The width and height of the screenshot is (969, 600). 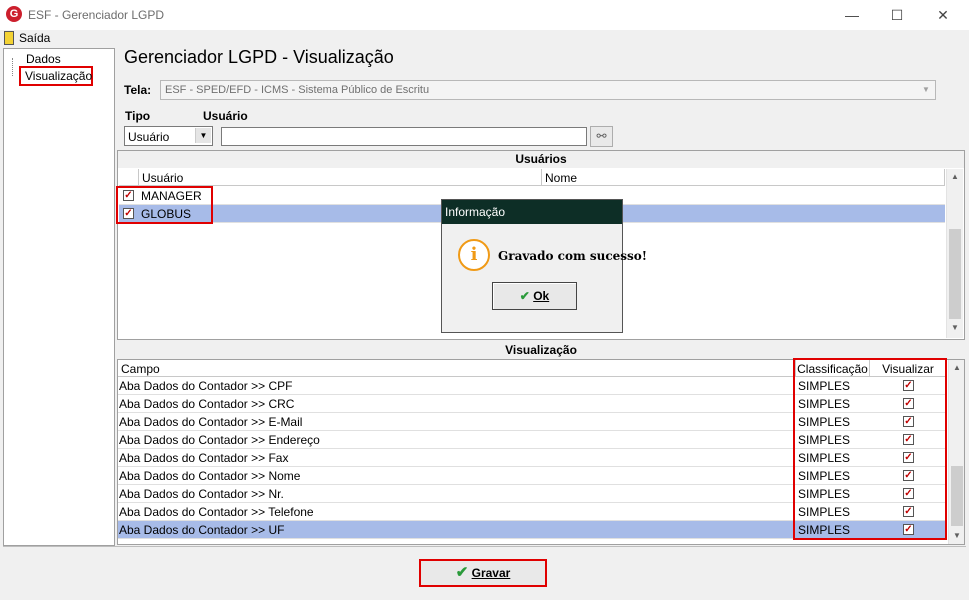 I want to click on page-title: Gerenciador LGPD - Visualização, so click(x=259, y=57).